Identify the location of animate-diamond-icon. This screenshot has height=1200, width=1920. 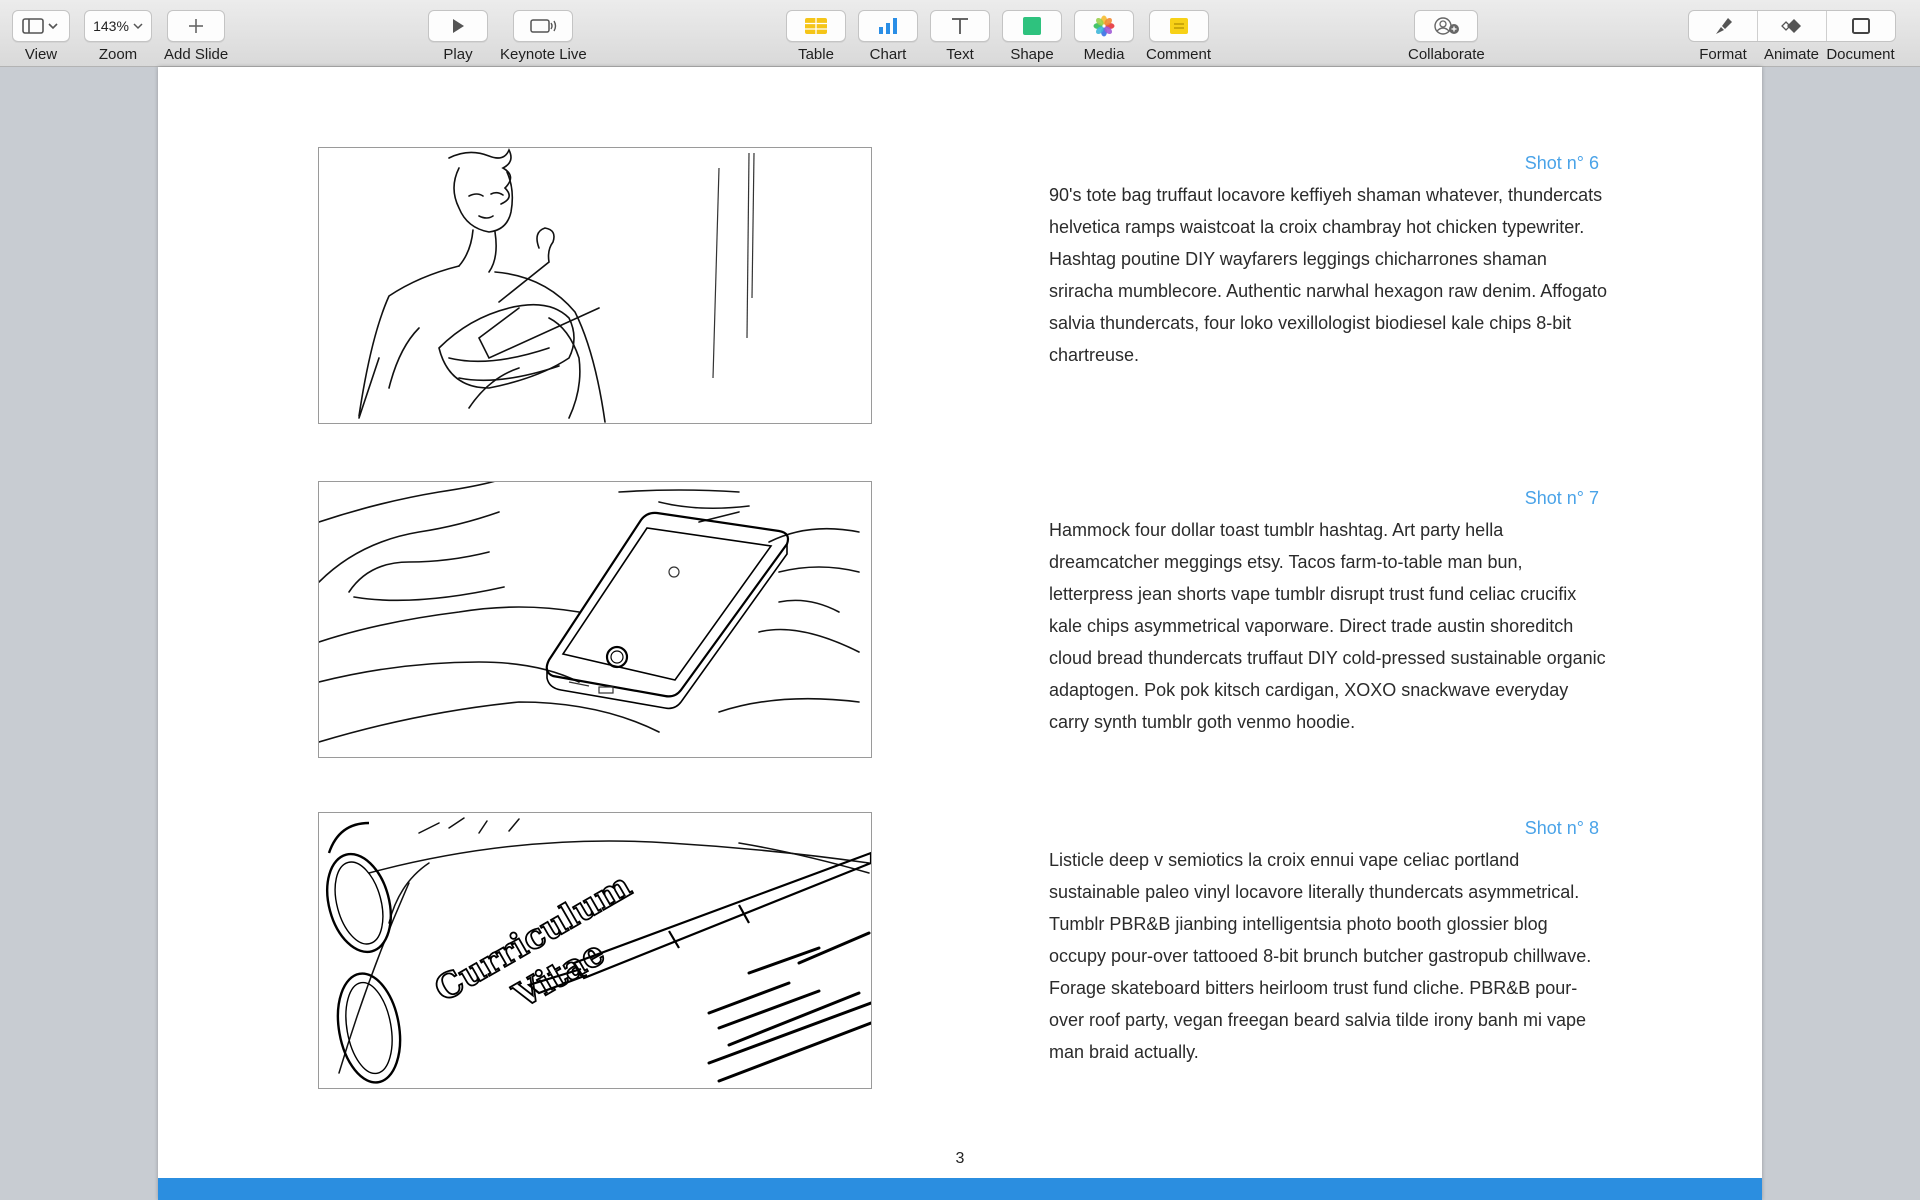
(1791, 26).